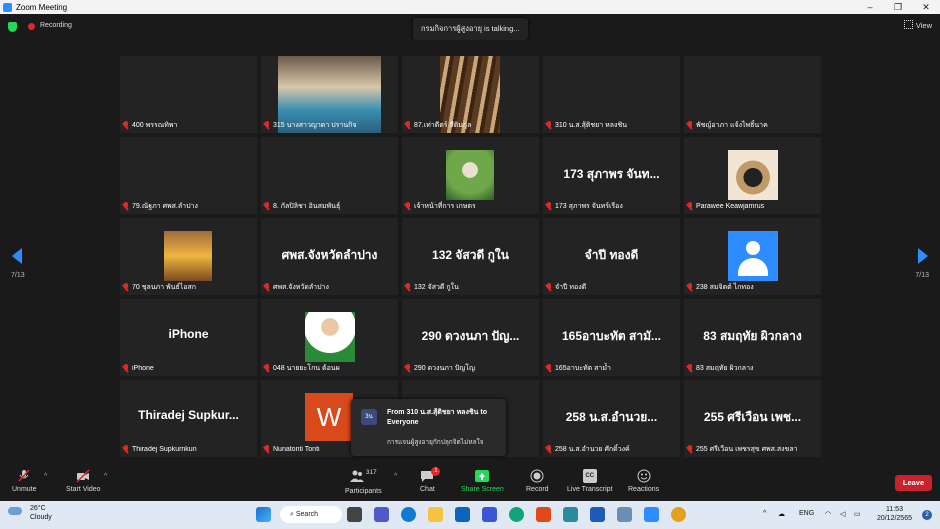 The image size is (940, 529). What do you see at coordinates (105, 476) in the screenshot?
I see `video-options-caret-icon: ^` at bounding box center [105, 476].